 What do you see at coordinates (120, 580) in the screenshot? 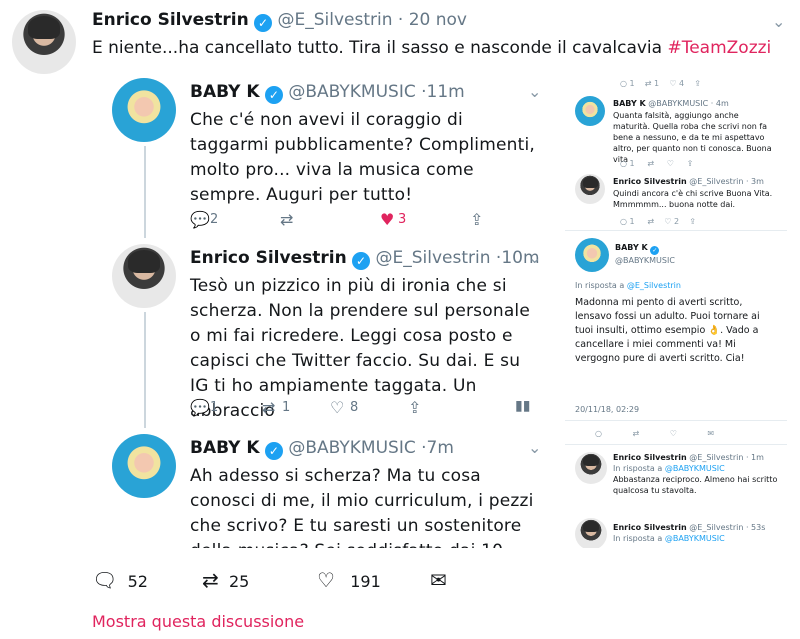
I see `reply-button: 🗨 52` at bounding box center [120, 580].